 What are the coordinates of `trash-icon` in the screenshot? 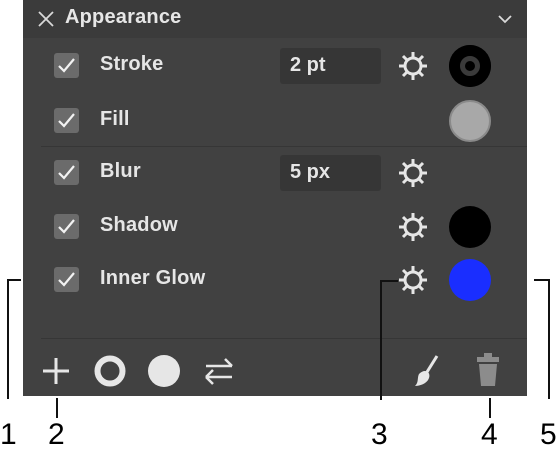 It's located at (488, 370).